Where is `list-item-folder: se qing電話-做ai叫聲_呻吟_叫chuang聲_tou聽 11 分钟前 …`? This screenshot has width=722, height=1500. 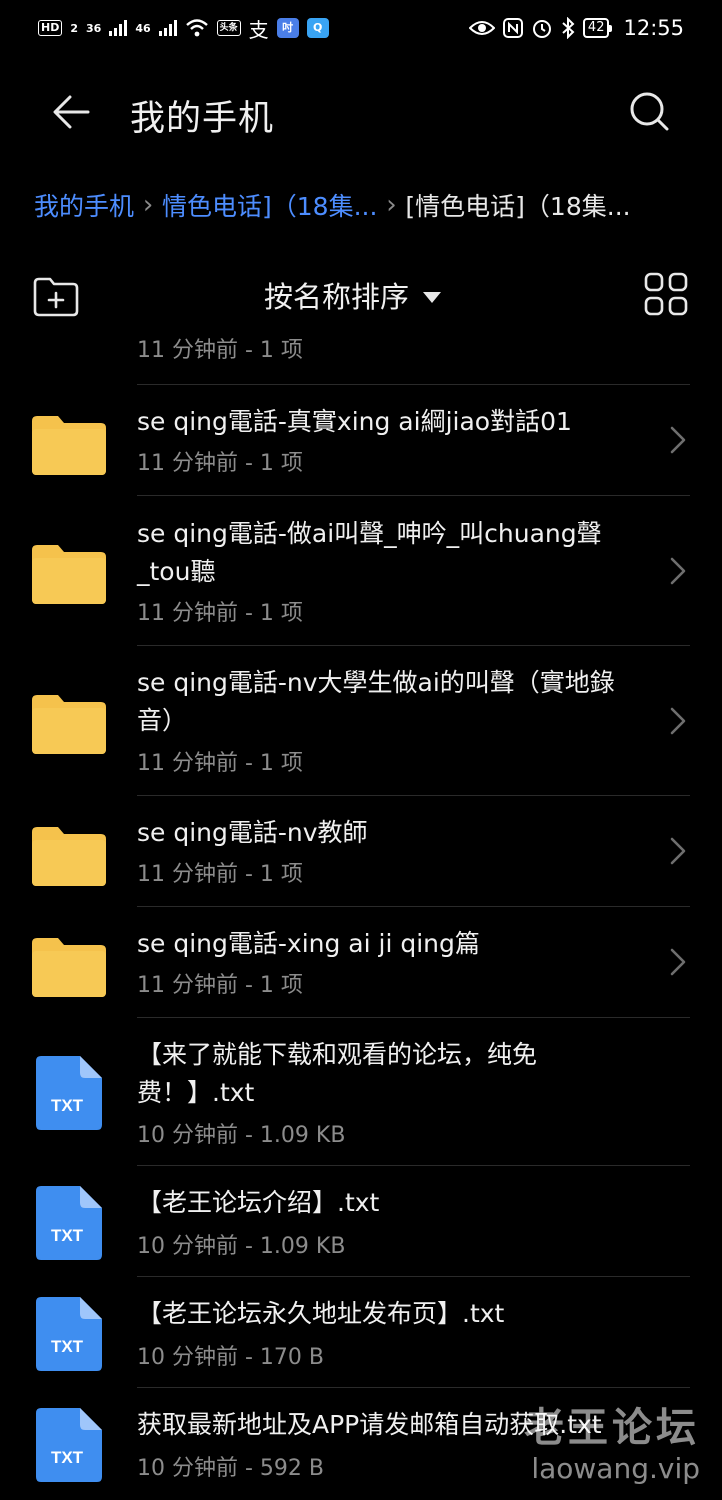
list-item-folder: se qing電話-做ai叫聲_呻吟_叫chuang聲_tou聽 11 分钟前 … is located at coordinates (361, 571).